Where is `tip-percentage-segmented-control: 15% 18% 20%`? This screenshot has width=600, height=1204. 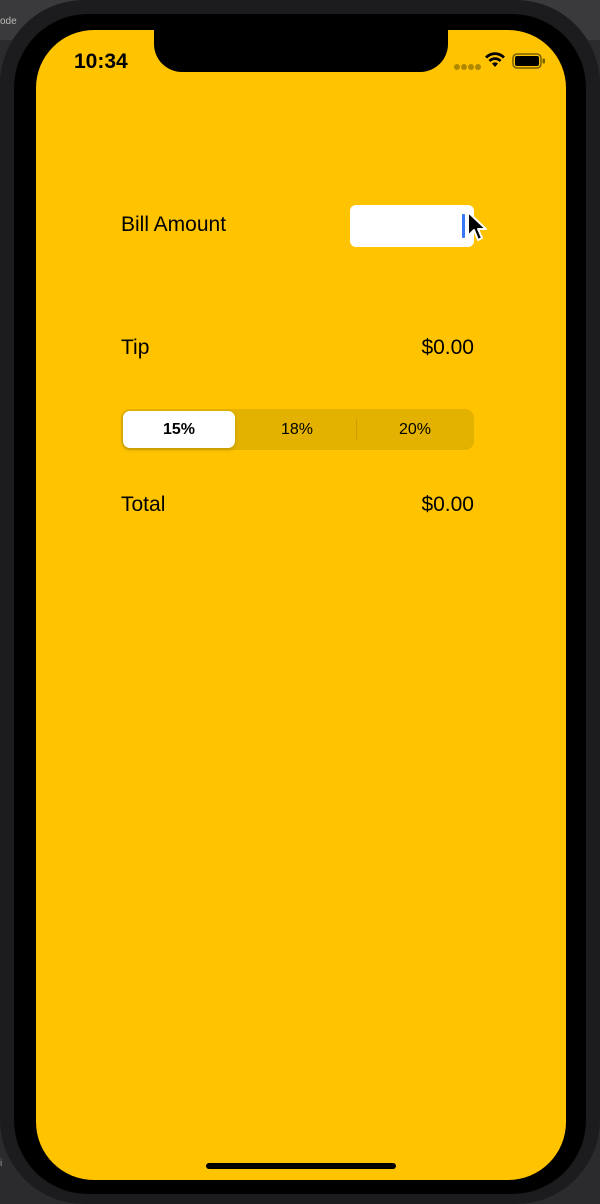 tip-percentage-segmented-control: 15% 18% 20% is located at coordinates (297, 429).